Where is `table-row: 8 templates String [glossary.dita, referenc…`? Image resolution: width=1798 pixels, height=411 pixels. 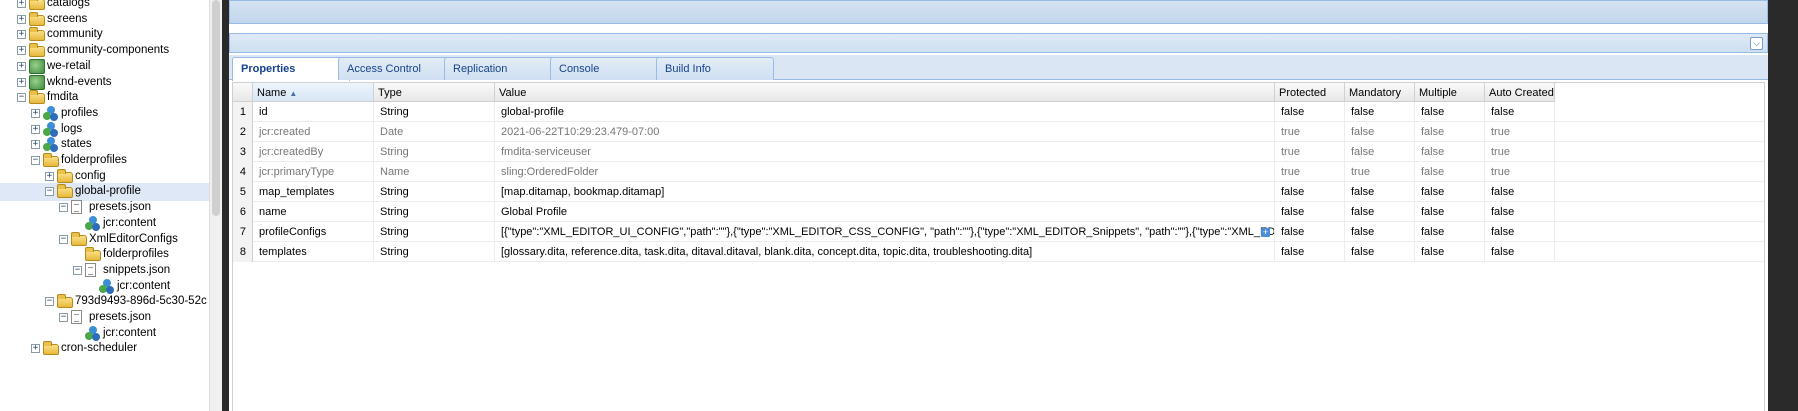 table-row: 8 templates String [glossary.dita, referenc… is located at coordinates (998, 252).